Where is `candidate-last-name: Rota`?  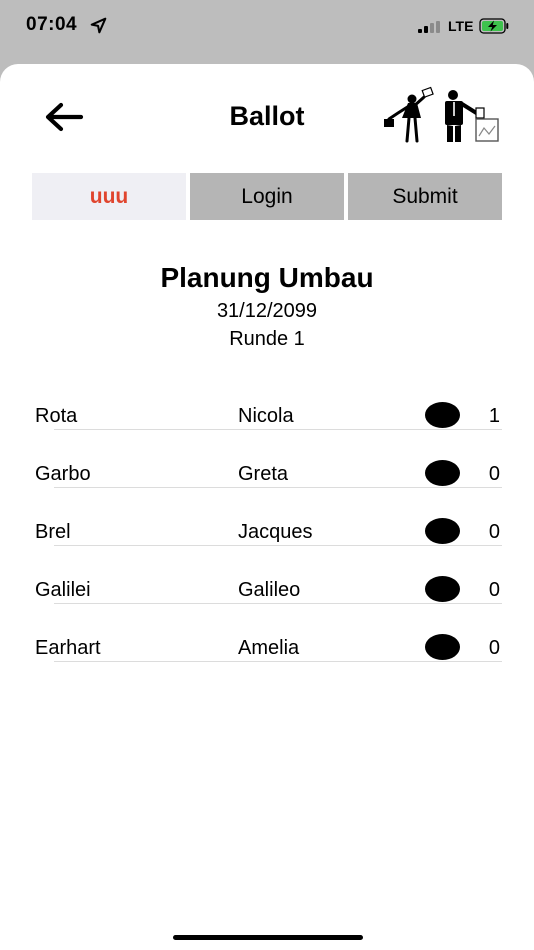
candidate-last-name: Rota is located at coordinates (56, 416).